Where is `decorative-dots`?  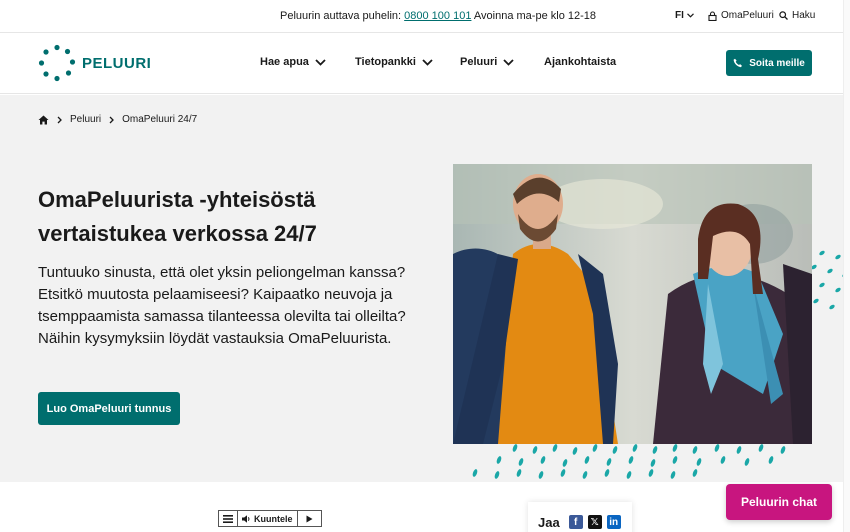
decorative-dots is located at coordinates (629, 461).